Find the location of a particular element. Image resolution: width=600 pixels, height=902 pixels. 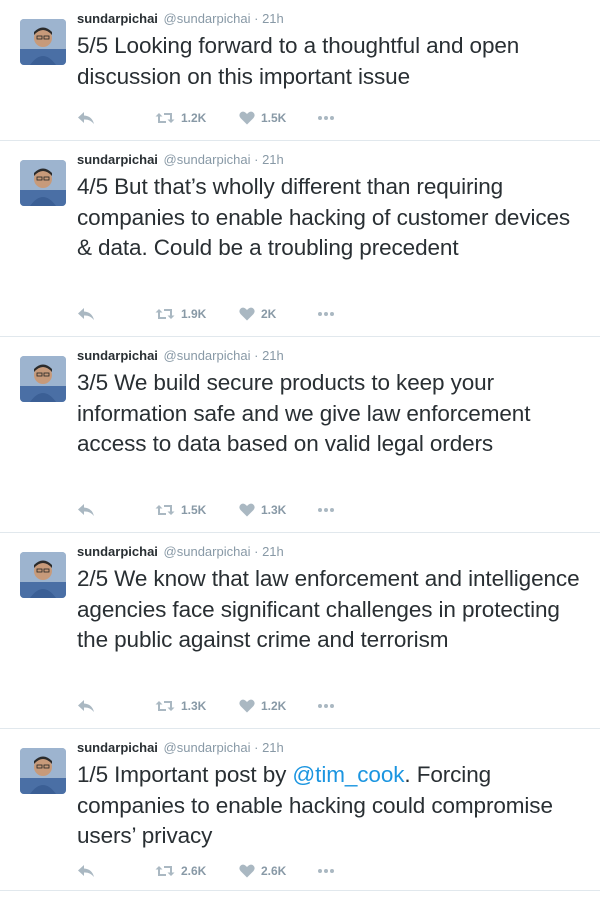

tweet-actions: 1.2K 1.5K is located at coordinates (300, 118).